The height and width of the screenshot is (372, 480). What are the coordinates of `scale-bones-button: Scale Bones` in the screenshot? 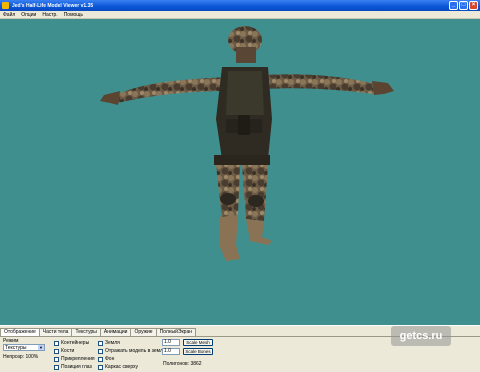 It's located at (198, 351).